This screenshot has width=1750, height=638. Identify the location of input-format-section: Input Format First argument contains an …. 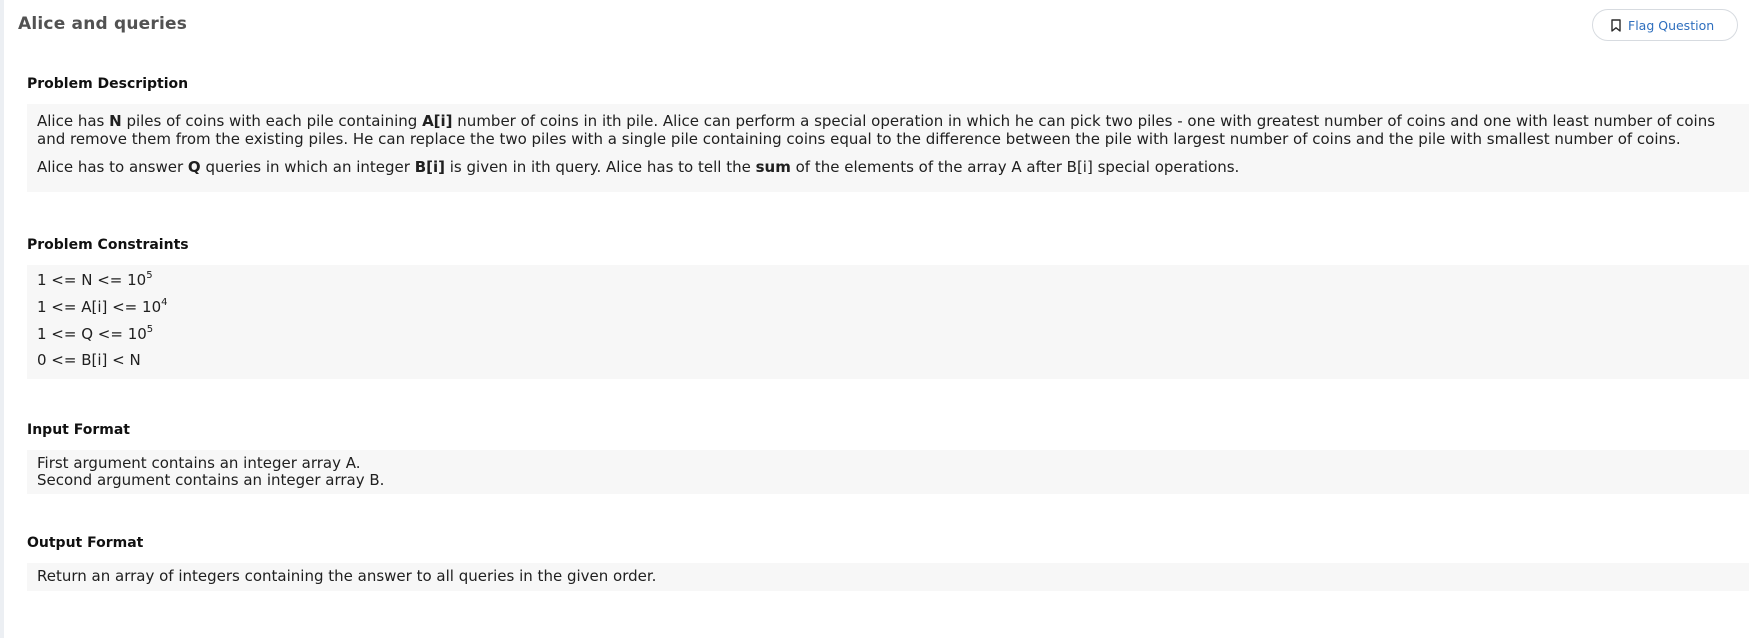
(888, 458).